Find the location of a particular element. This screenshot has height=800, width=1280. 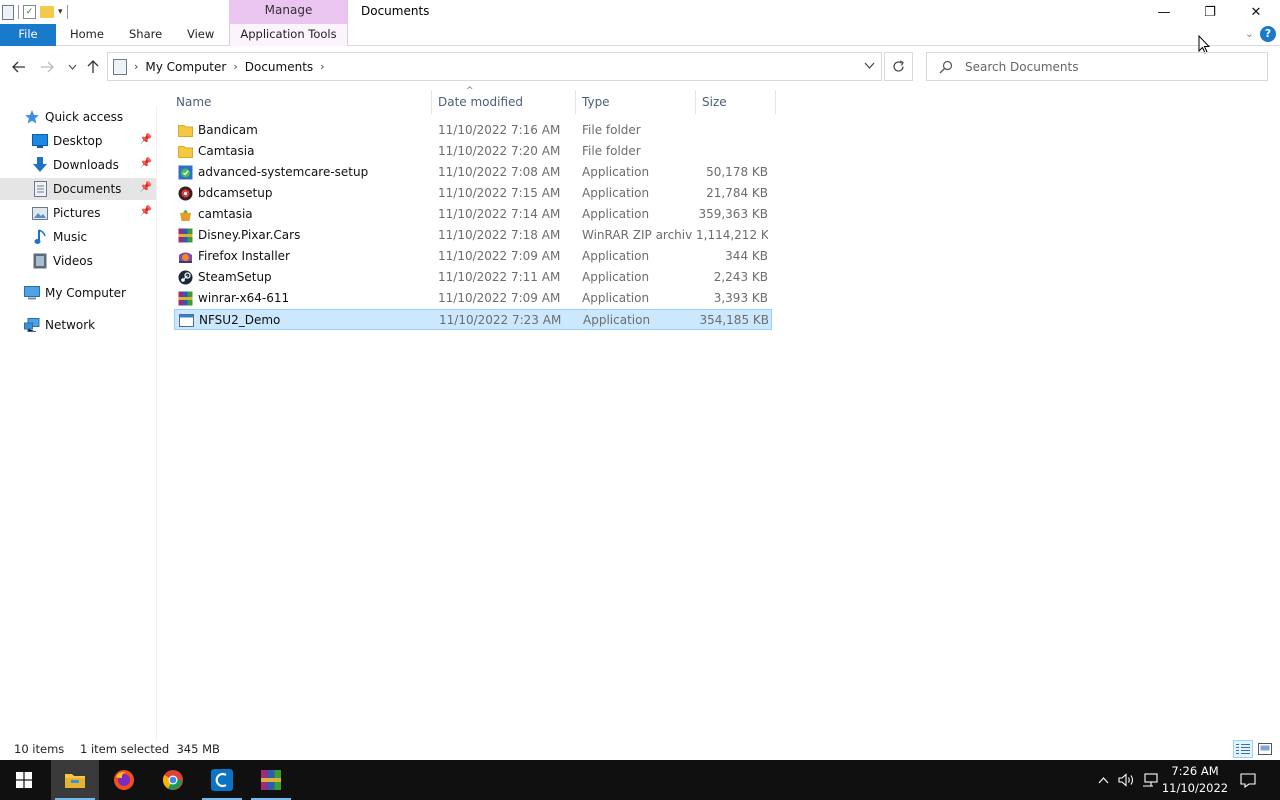

sidebar-item-music: Music is located at coordinates (78, 237).